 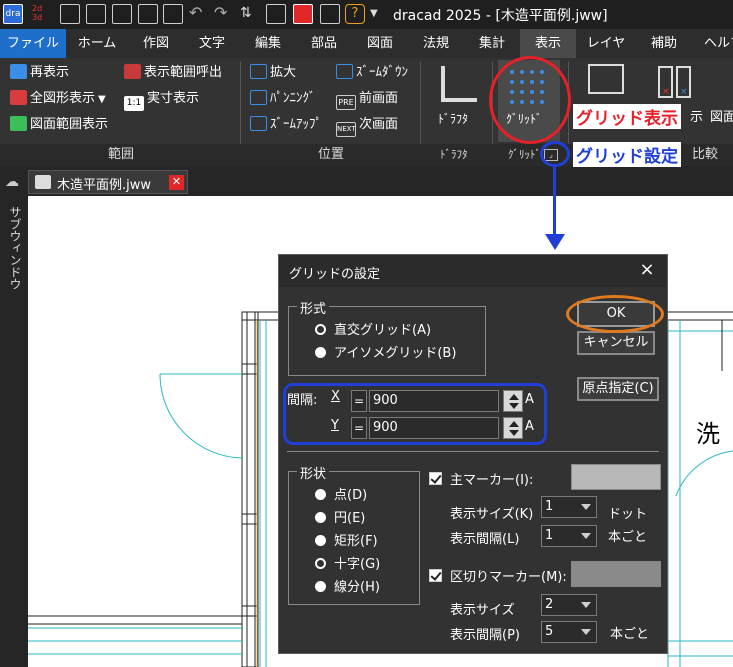 I want to click on menu-regulation: 法規, so click(x=436, y=43).